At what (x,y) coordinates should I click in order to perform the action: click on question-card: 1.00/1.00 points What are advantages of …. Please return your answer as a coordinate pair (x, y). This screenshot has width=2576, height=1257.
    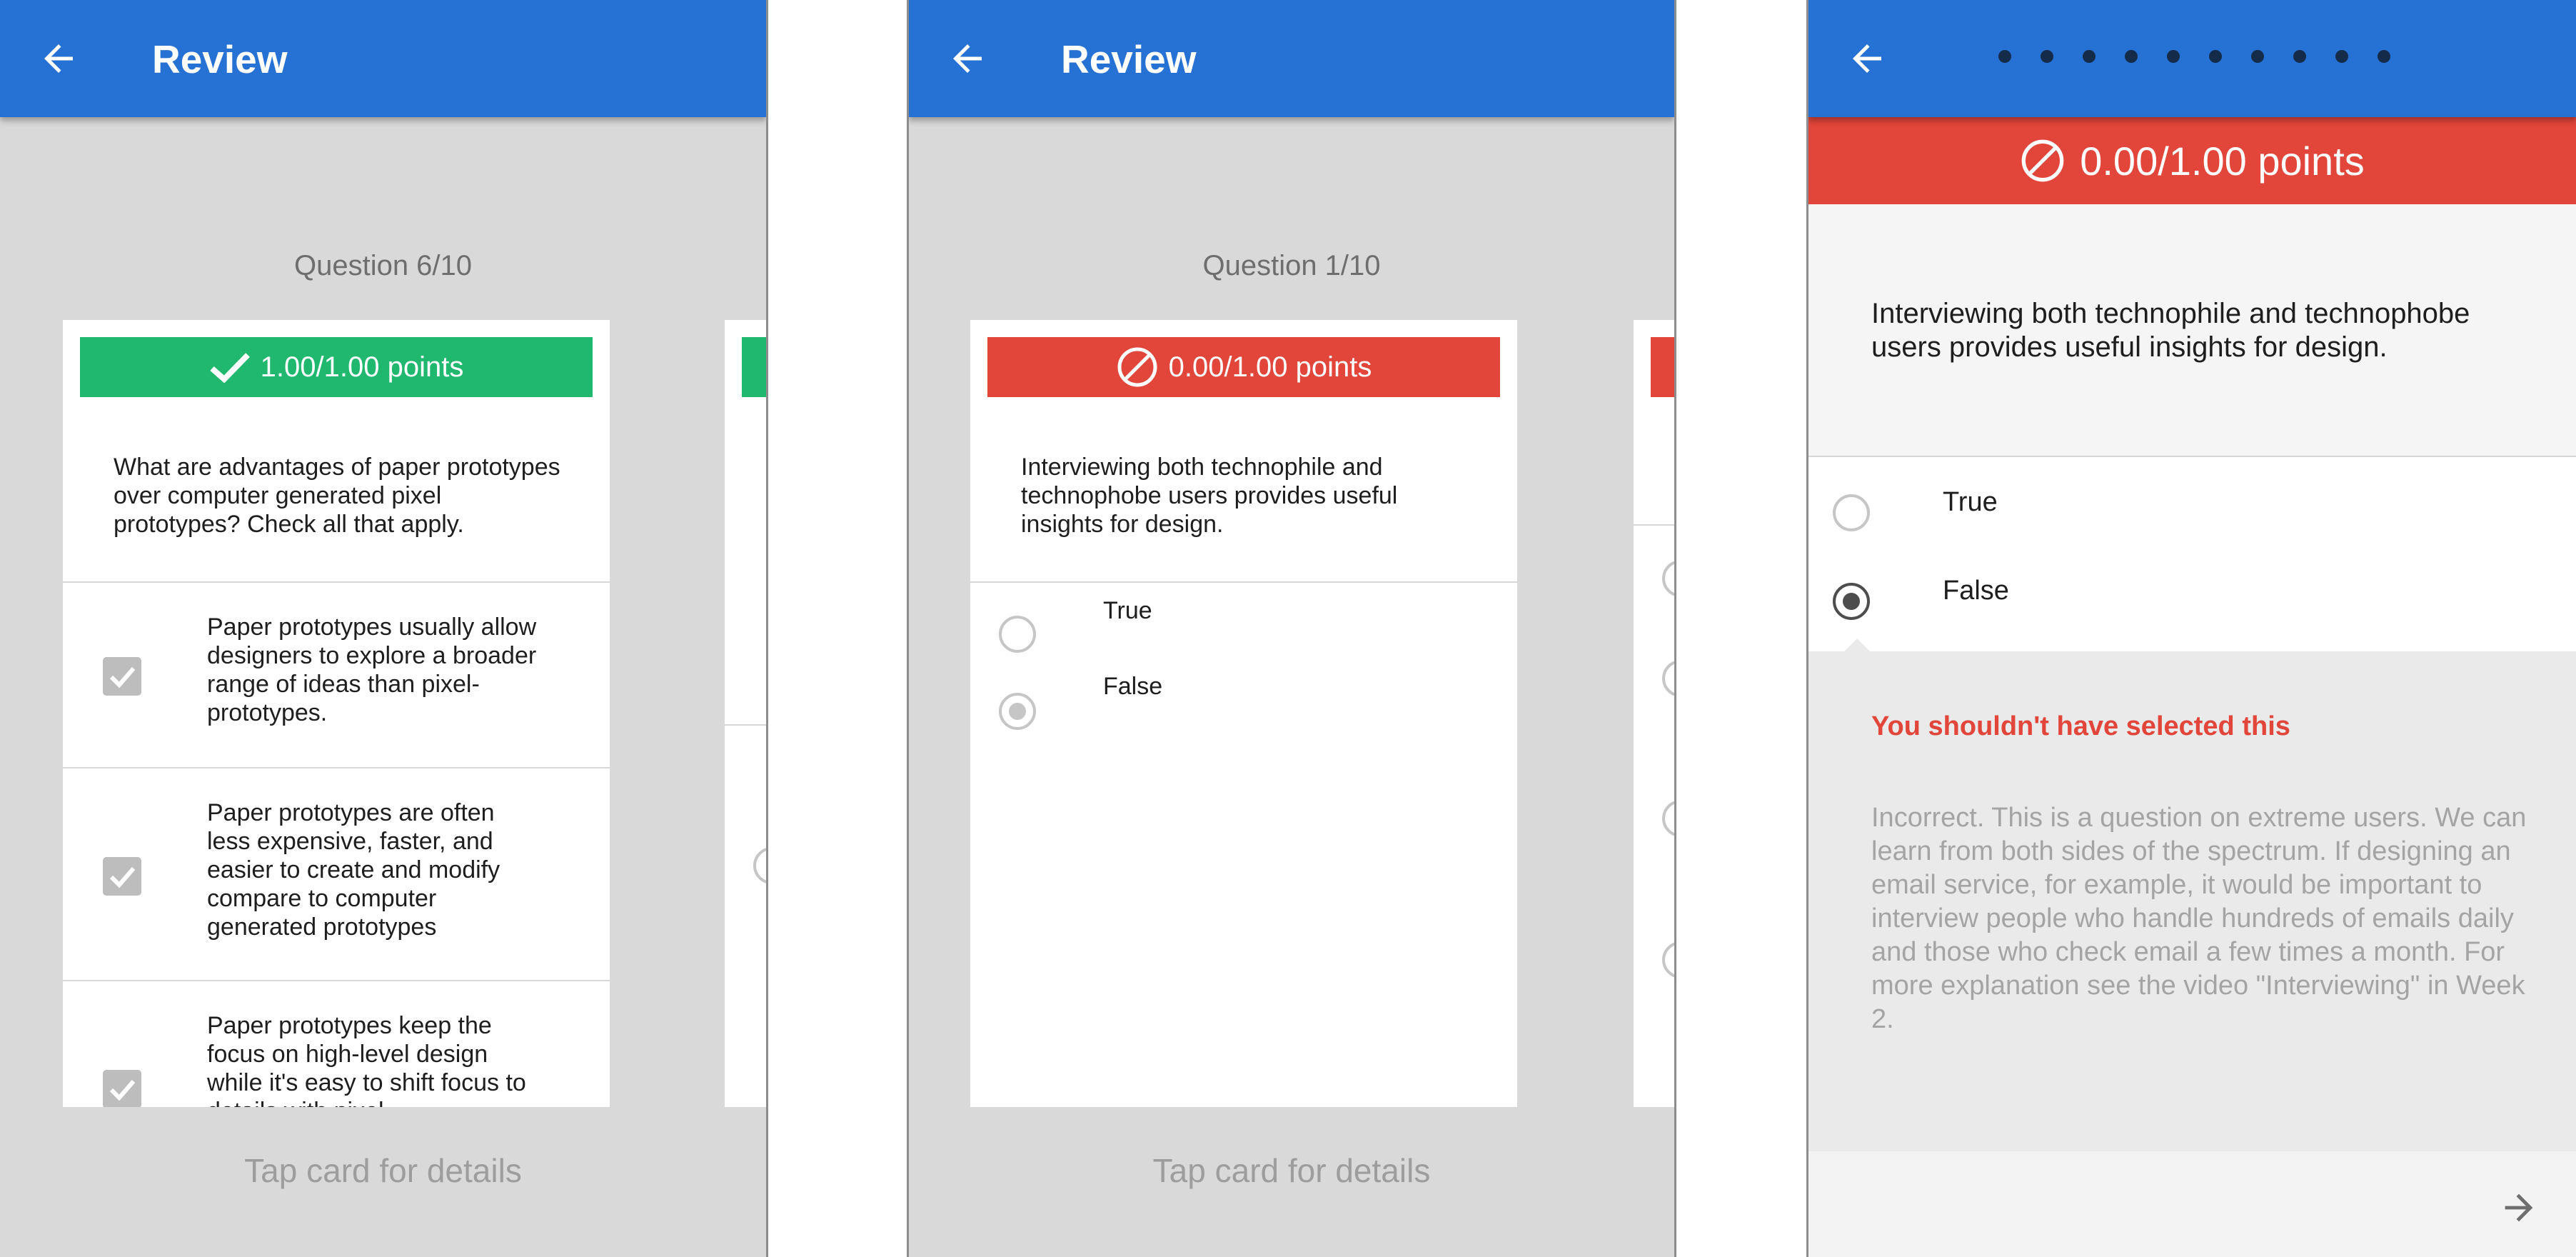
    Looking at the image, I should click on (336, 713).